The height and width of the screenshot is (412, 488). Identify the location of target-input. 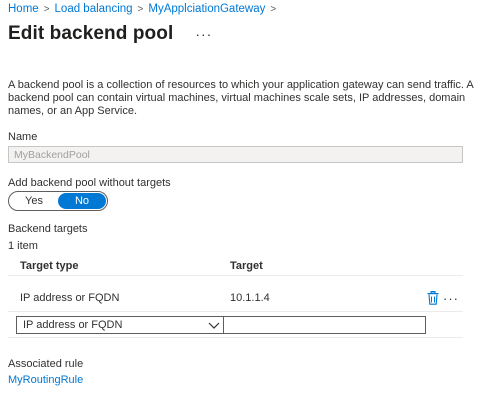
(324, 325).